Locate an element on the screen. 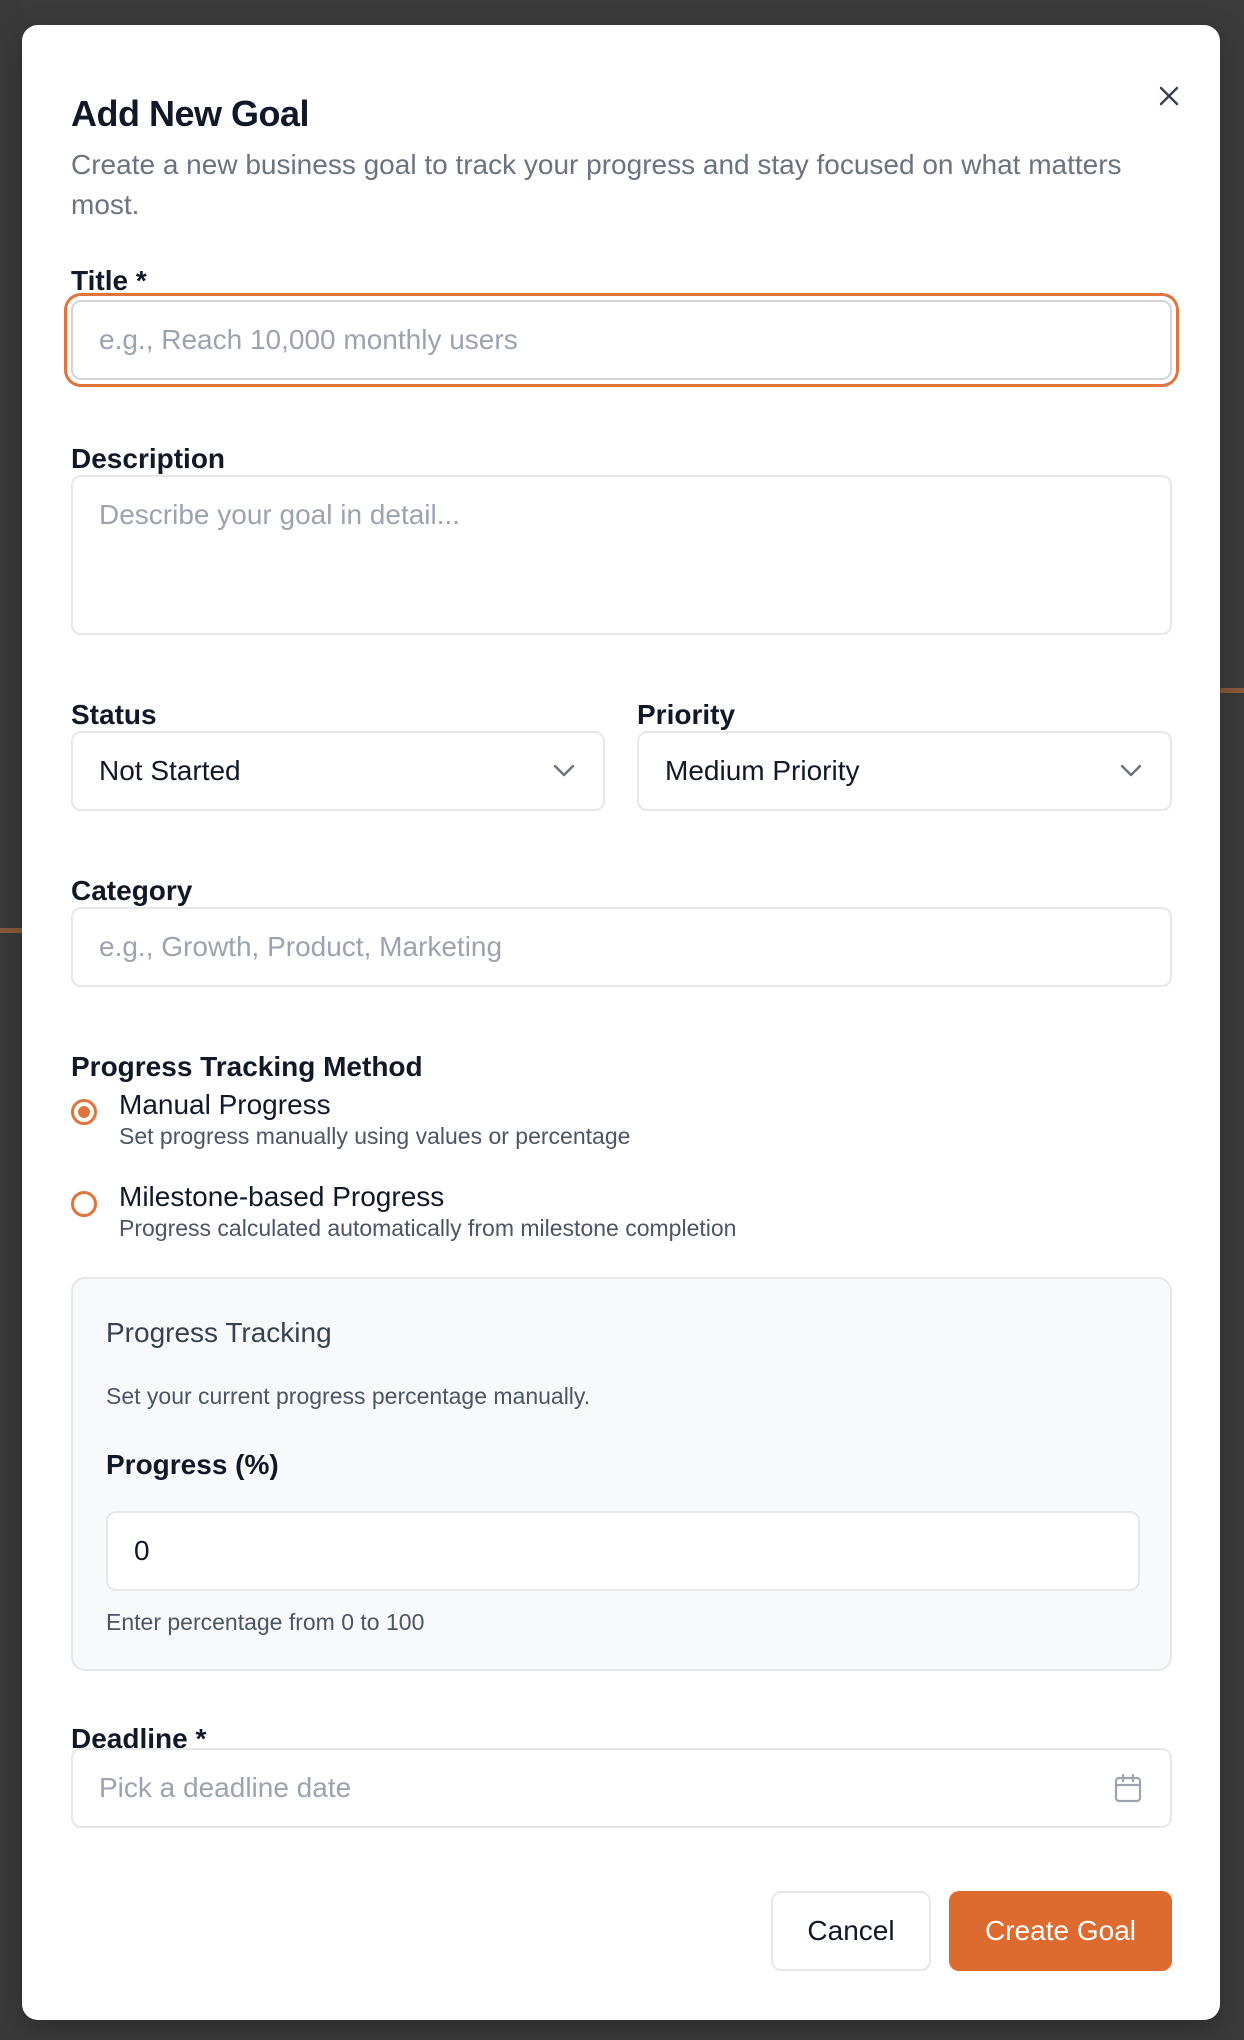  priority-label: Priority is located at coordinates (686, 714).